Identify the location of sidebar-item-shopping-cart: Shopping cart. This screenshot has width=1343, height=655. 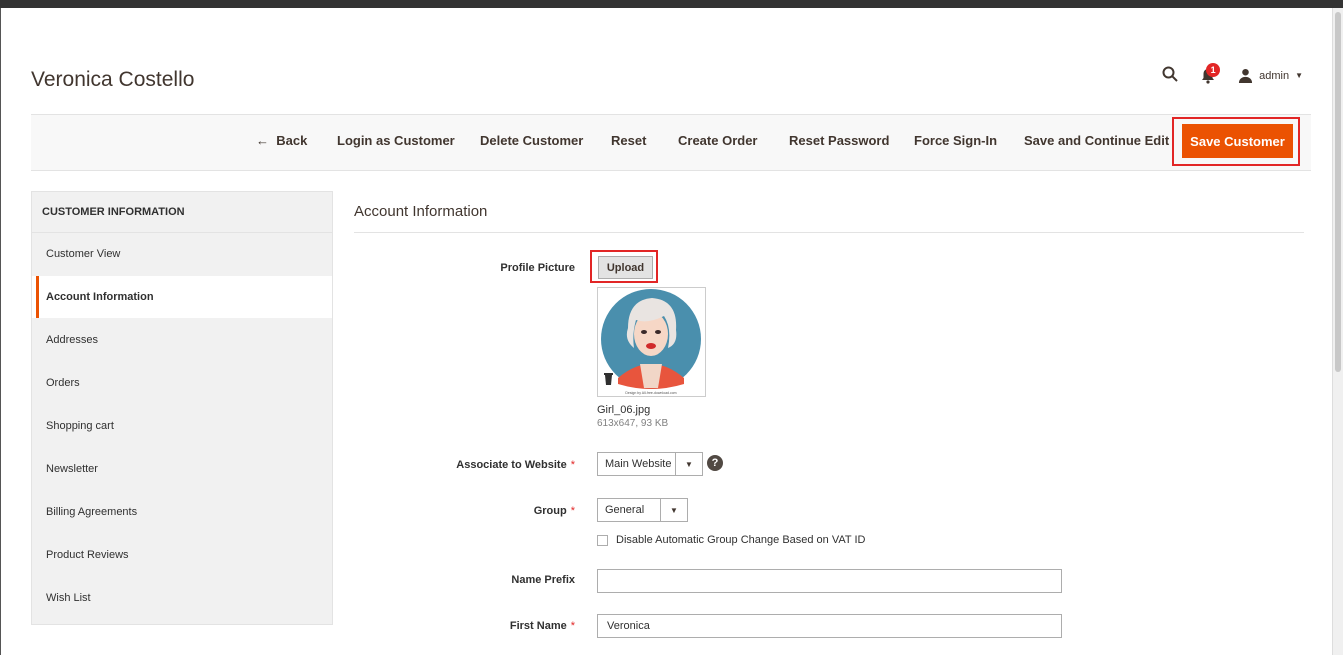
(182, 426).